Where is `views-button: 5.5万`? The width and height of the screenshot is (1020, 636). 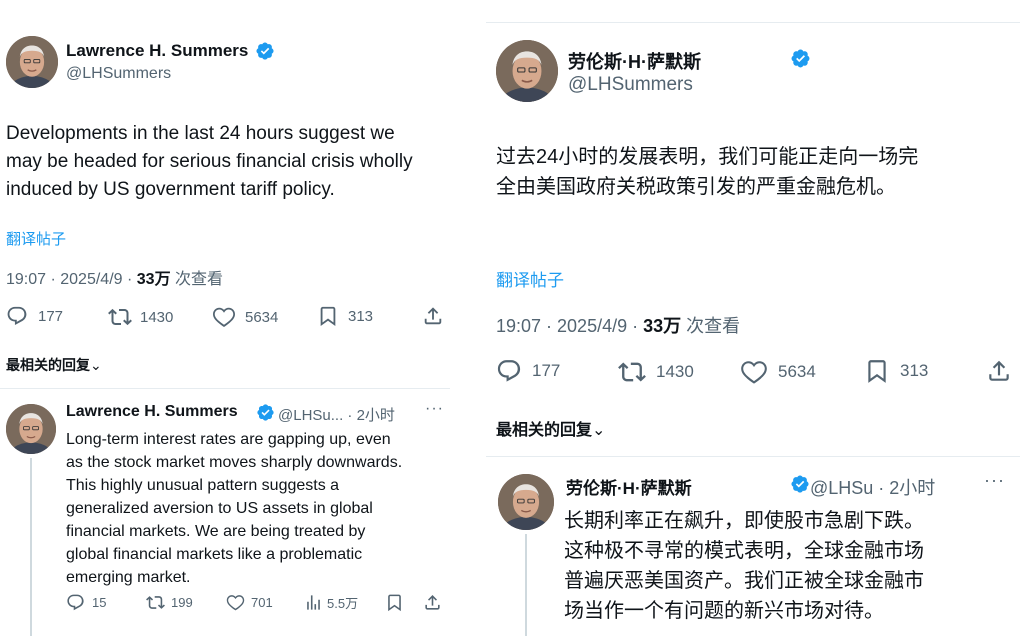
views-button: 5.5万 is located at coordinates (331, 602).